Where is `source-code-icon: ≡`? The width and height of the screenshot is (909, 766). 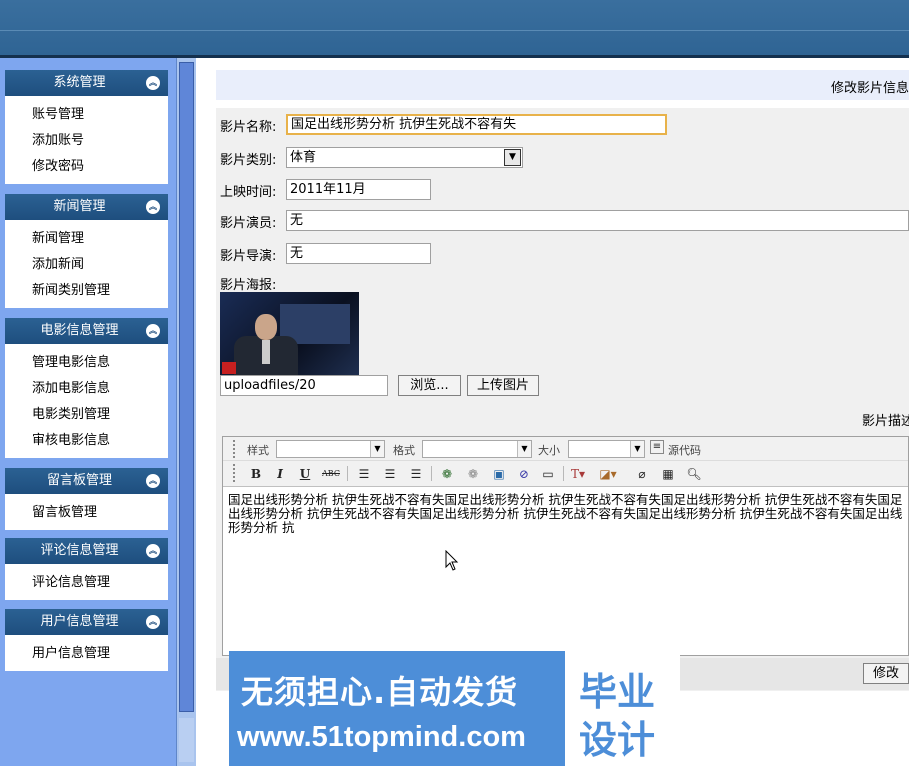 source-code-icon: ≡ is located at coordinates (657, 447).